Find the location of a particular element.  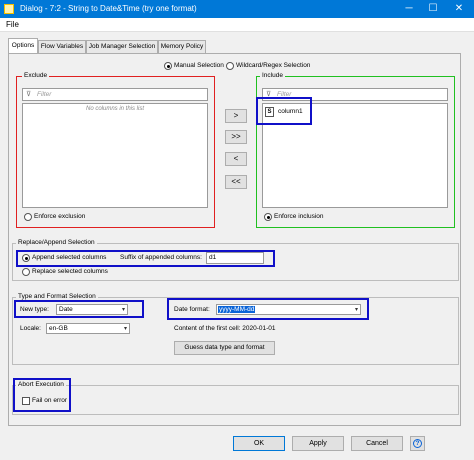

help-icon: ? is located at coordinates (417, 443).